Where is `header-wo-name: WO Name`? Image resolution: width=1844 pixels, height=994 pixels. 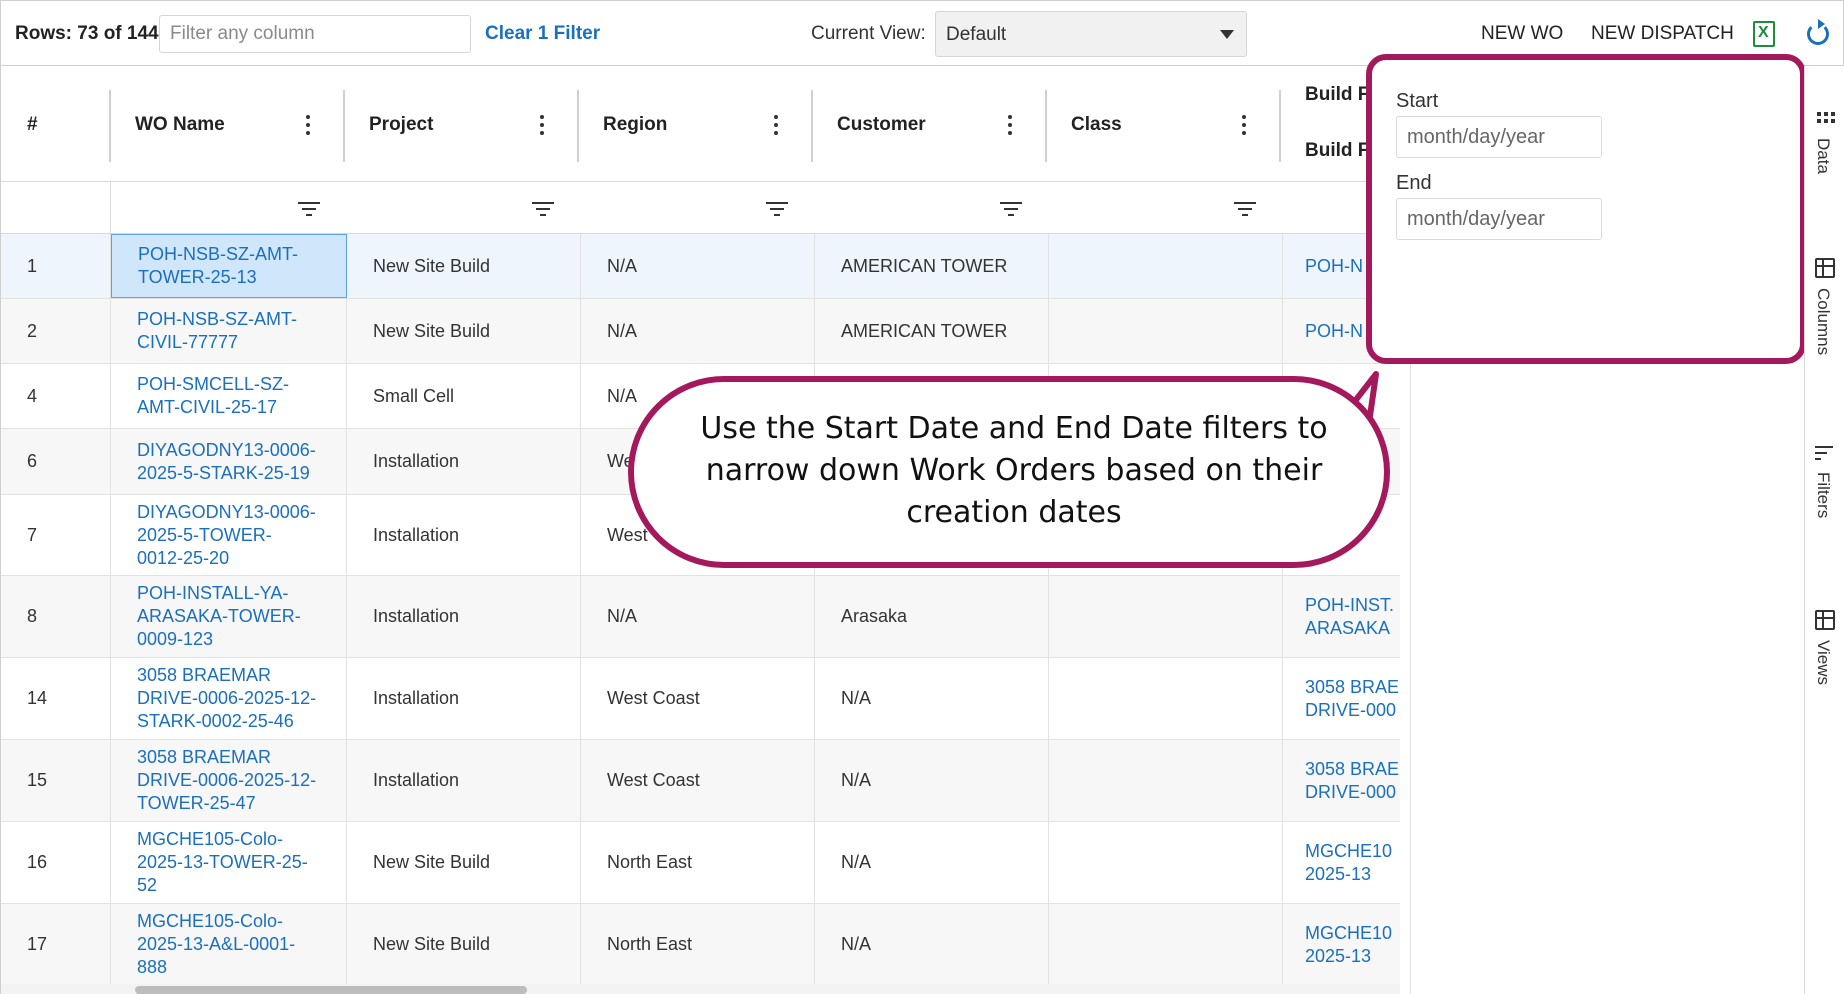
header-wo-name: WO Name is located at coordinates (227, 124).